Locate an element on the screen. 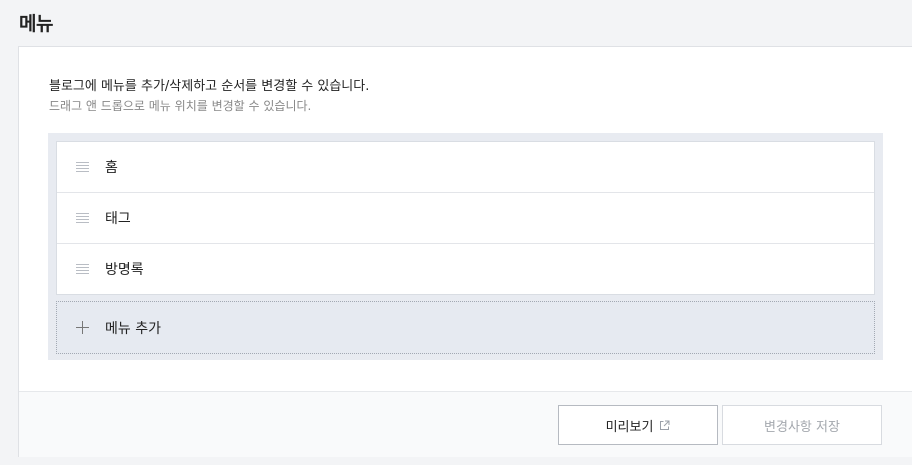  description-main: 블로그에 메뉴를 추가/삭제하고 순서를 변경할 수 있습니다. is located at coordinates (209, 86).